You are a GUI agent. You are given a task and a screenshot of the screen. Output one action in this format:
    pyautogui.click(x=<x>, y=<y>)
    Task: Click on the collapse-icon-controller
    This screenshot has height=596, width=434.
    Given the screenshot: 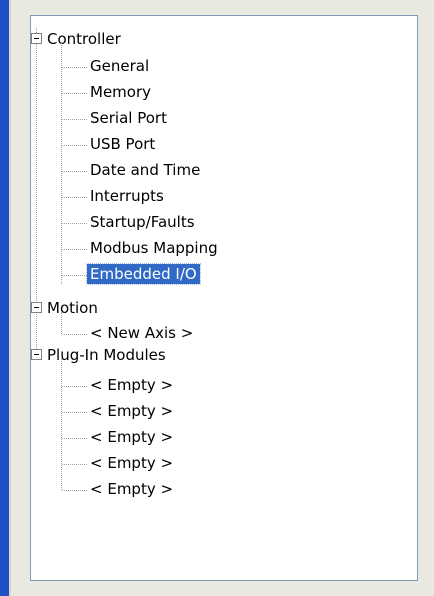 What is the action you would take?
    pyautogui.click(x=36, y=38)
    